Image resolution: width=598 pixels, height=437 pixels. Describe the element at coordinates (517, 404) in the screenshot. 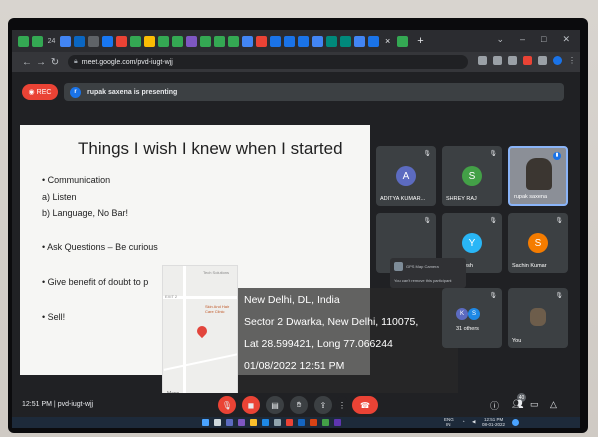

I see `people-icon: 👥︎` at that location.